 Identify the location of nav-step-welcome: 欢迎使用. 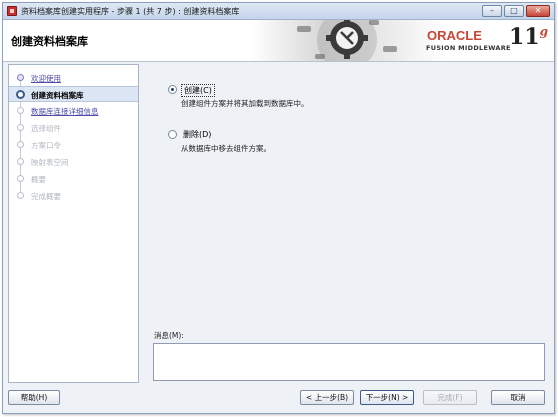
(73, 78).